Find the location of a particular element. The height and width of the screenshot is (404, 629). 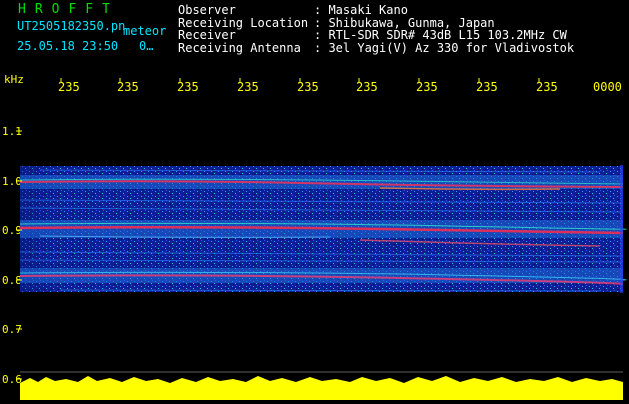

time-edge-marker is located at coordinates (621, 229).